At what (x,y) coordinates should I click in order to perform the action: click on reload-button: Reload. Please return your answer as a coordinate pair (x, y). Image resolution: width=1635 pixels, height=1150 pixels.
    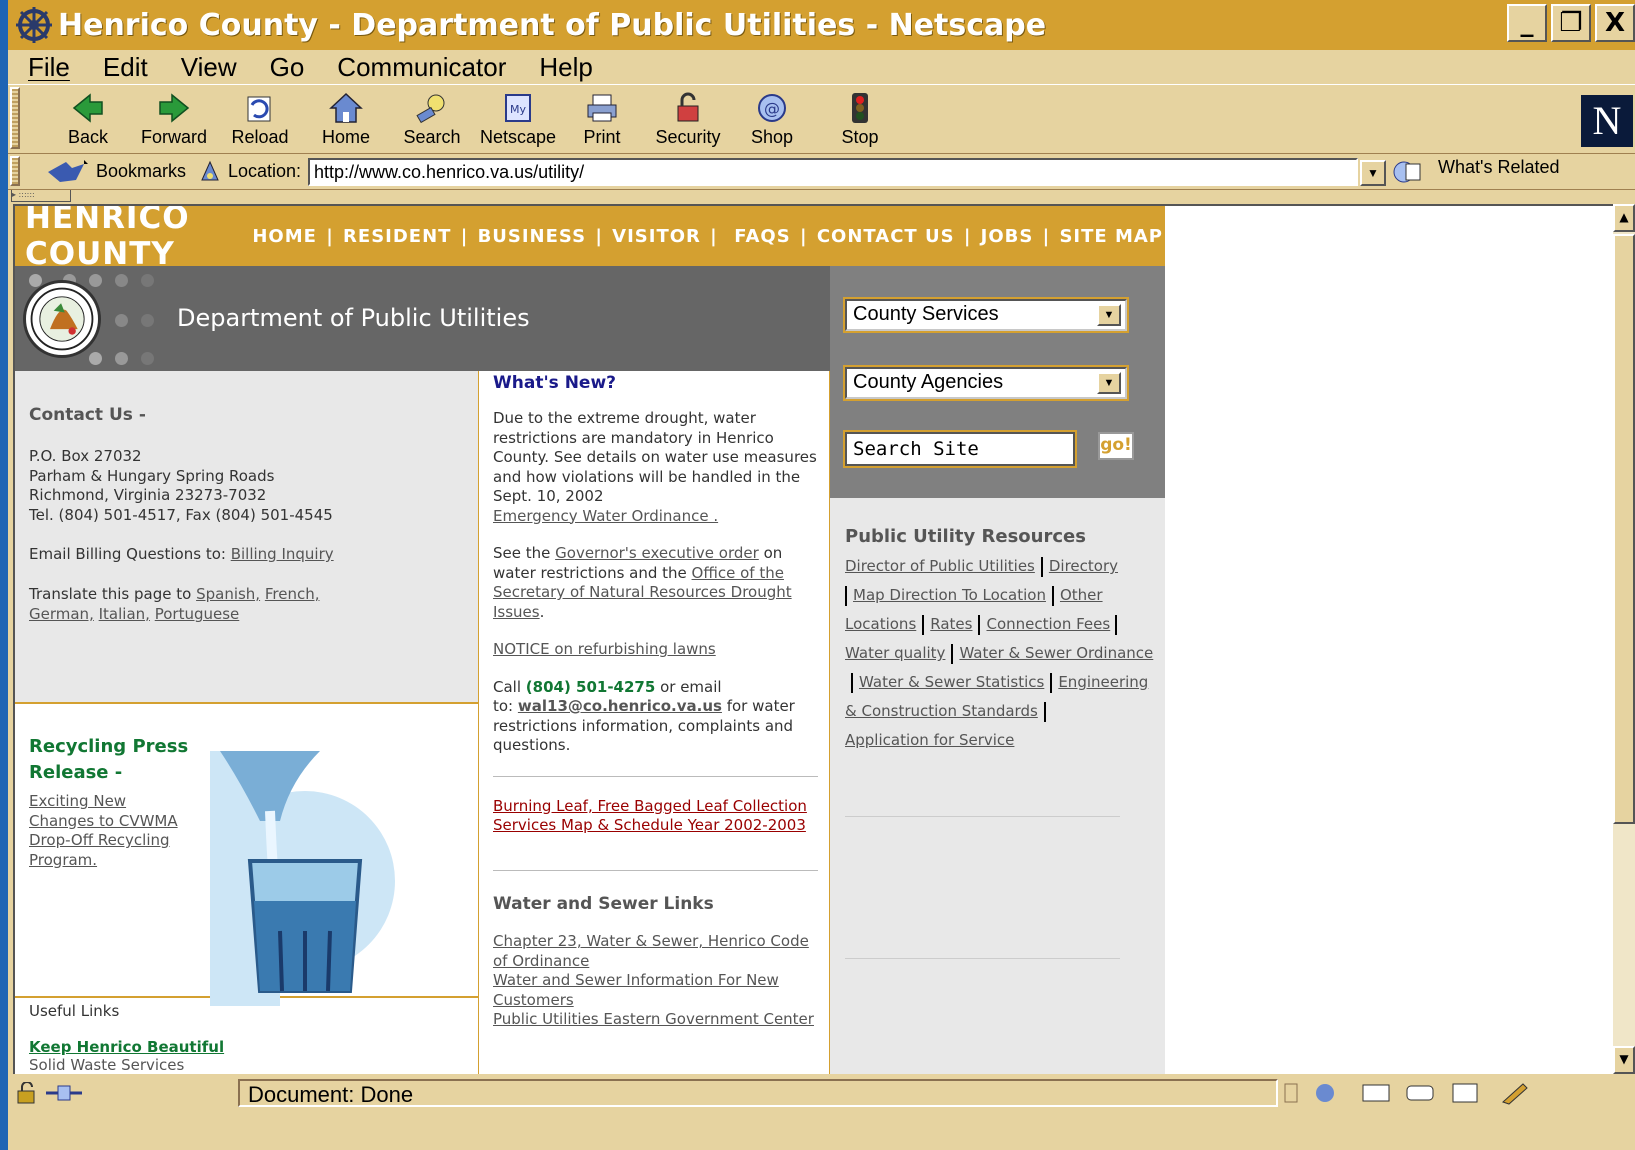
    Looking at the image, I should click on (260, 119).